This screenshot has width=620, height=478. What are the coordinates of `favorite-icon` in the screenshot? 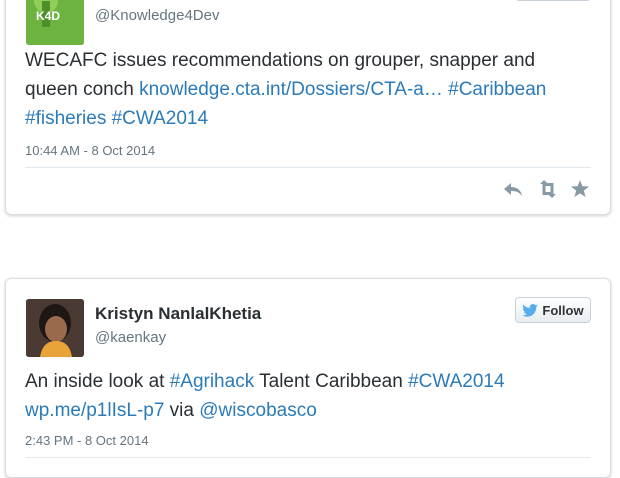 It's located at (581, 189).